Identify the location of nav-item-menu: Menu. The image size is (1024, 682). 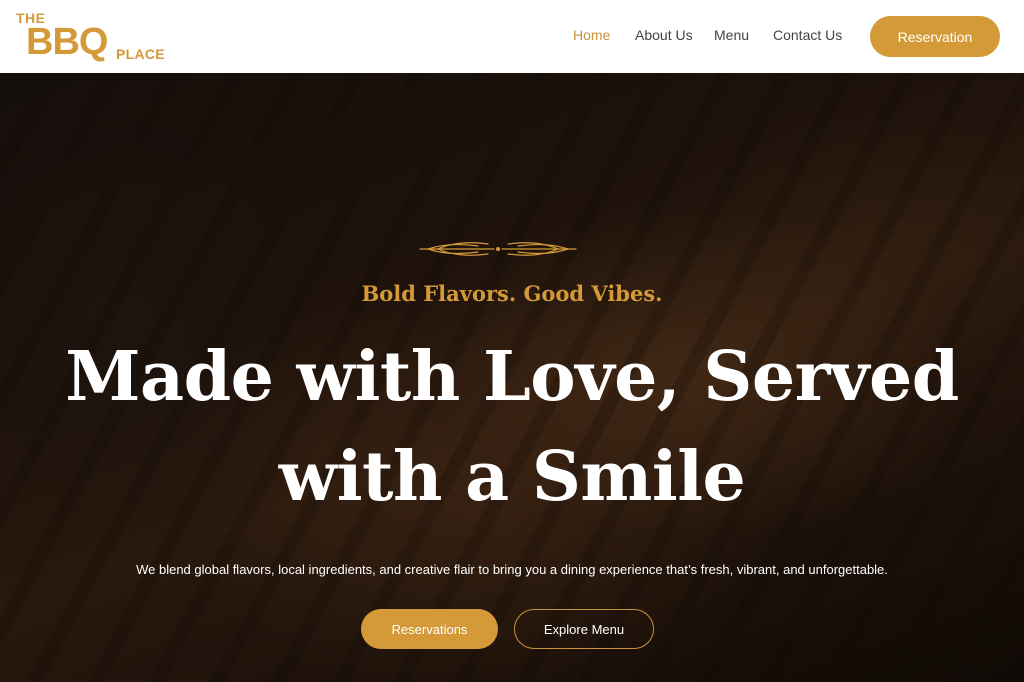
(731, 35).